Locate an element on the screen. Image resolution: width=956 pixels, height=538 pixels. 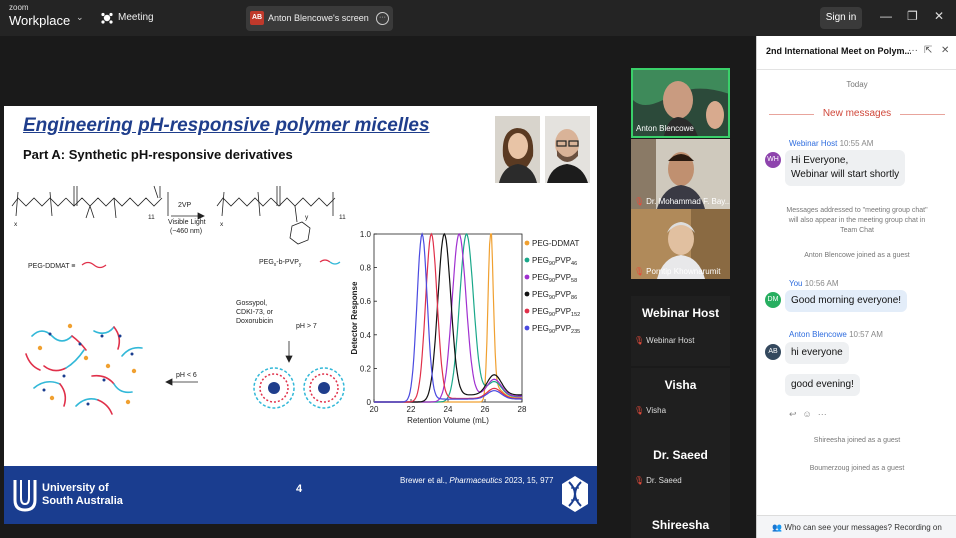
message-bubble: Good morning everyone! is located at coordinates (846, 301).